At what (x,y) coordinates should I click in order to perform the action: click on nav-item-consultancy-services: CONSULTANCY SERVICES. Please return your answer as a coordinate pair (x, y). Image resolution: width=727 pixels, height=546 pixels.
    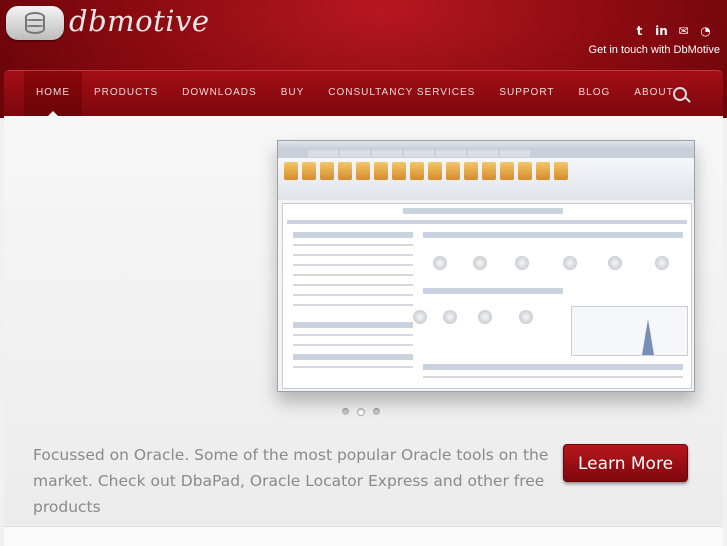
    Looking at the image, I should click on (401, 94).